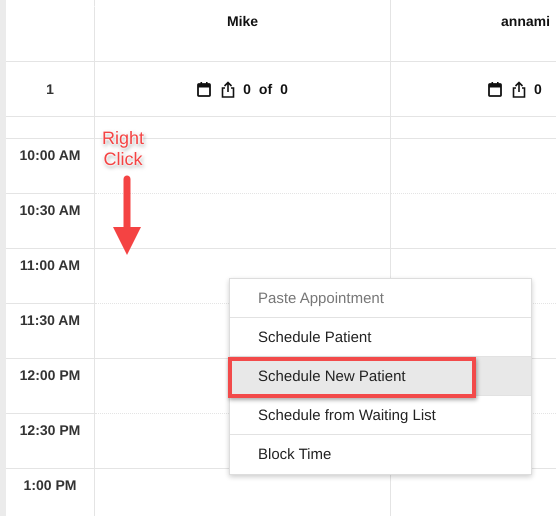 Image resolution: width=556 pixels, height=516 pixels. Describe the element at coordinates (380, 415) in the screenshot. I see `menu-item: Schedule from Waiting List` at that location.